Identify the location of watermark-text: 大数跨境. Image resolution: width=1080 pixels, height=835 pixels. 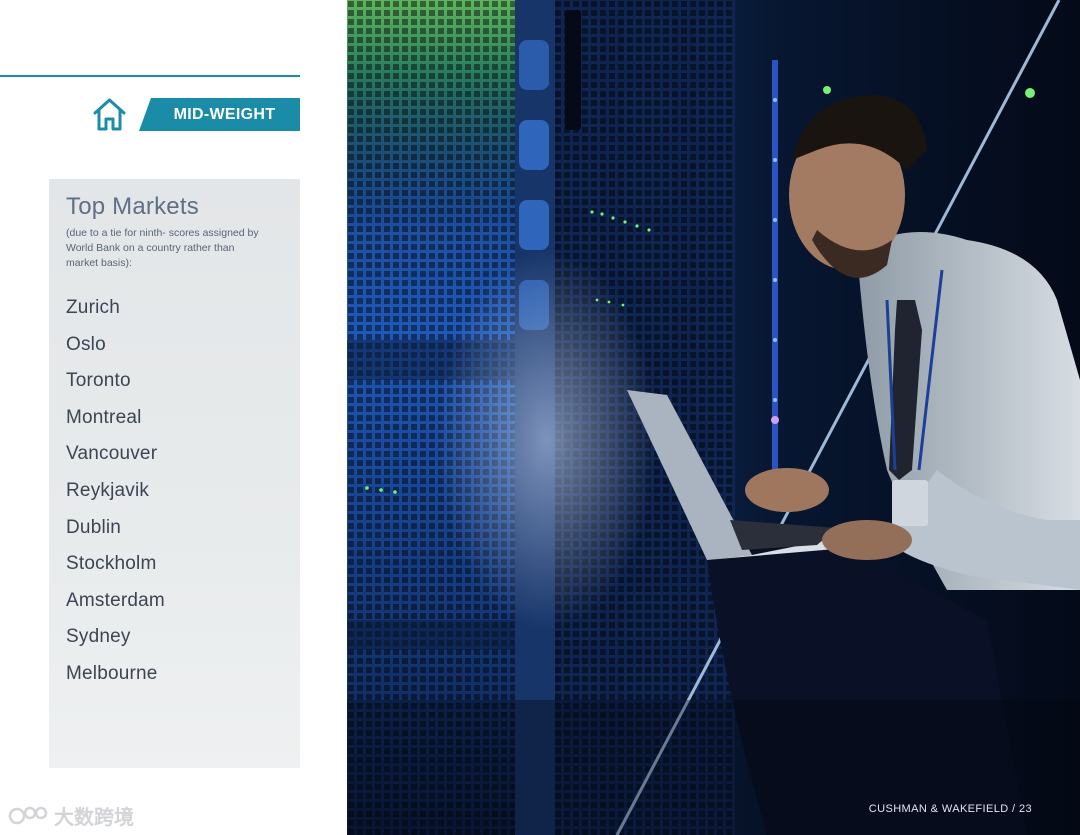
(94, 818).